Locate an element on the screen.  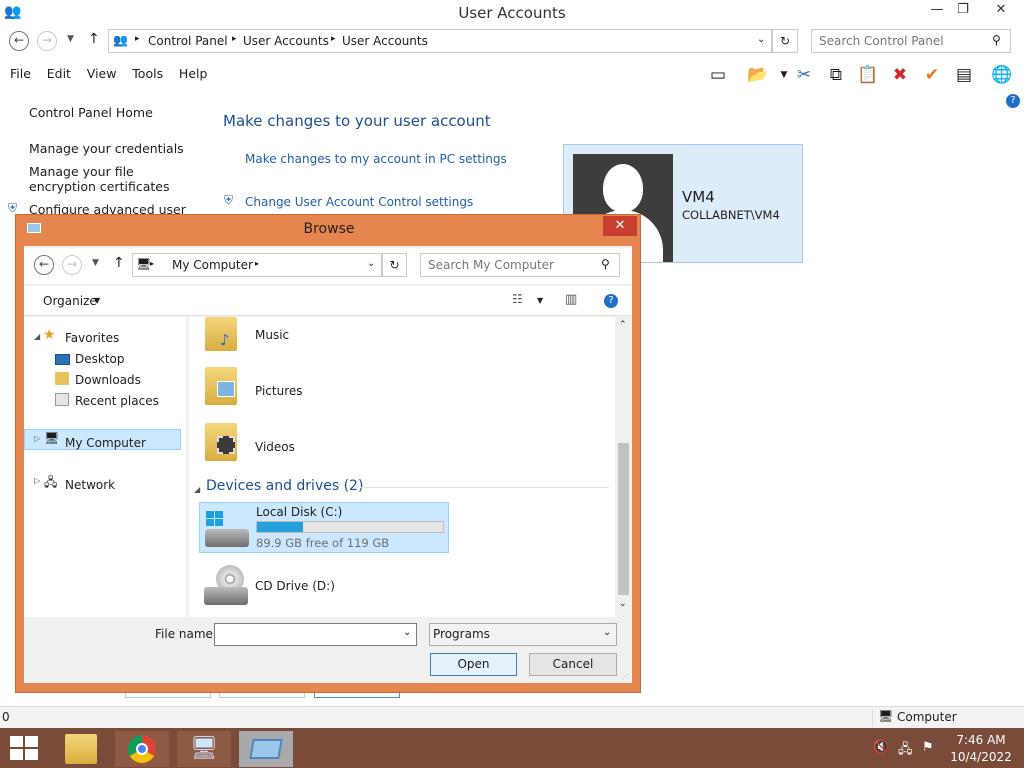
volume-muted-icon: 🔇 is located at coordinates (881, 747).